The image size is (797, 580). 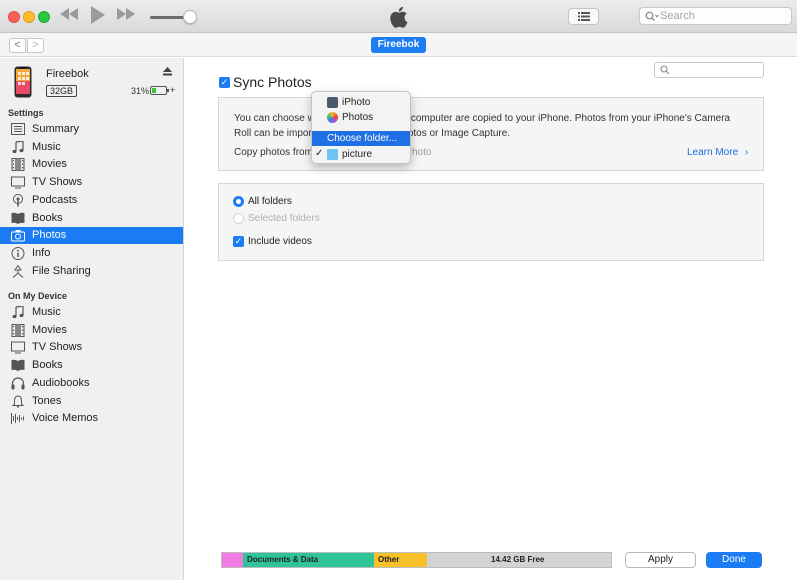 What do you see at coordinates (416, 560) in the screenshot?
I see `storage-capacity-bar: Documents & Data Other 14.42 GB Free` at bounding box center [416, 560].